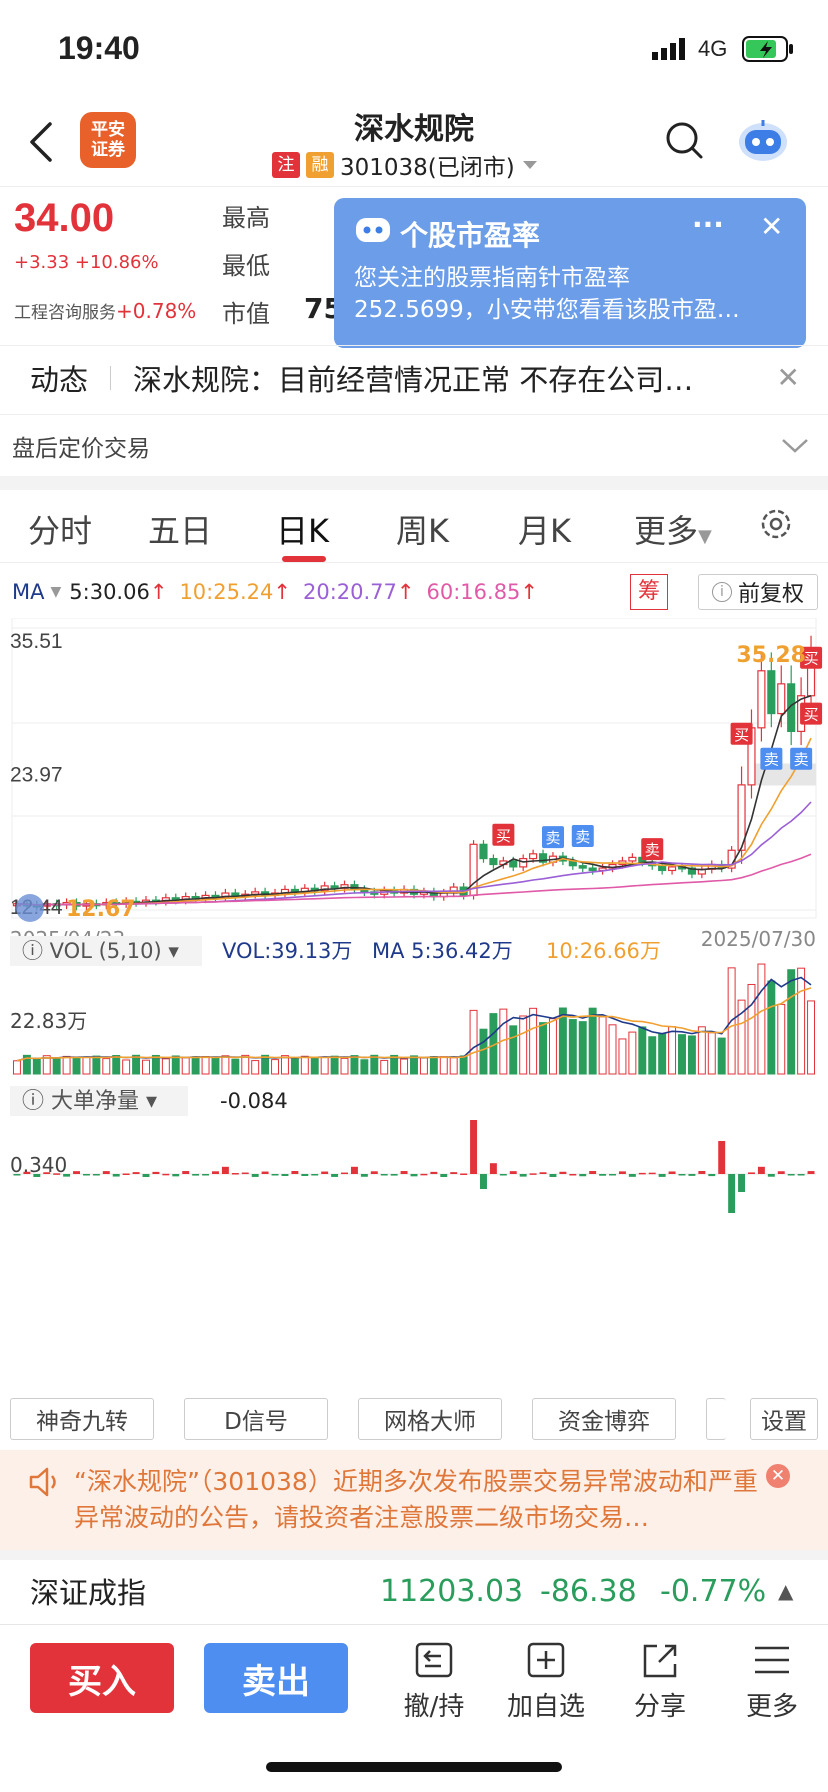 Image resolution: width=828 pixels, height=1792 pixels. I want to click on add-watchlist-button: 加自选, so click(546, 1681).